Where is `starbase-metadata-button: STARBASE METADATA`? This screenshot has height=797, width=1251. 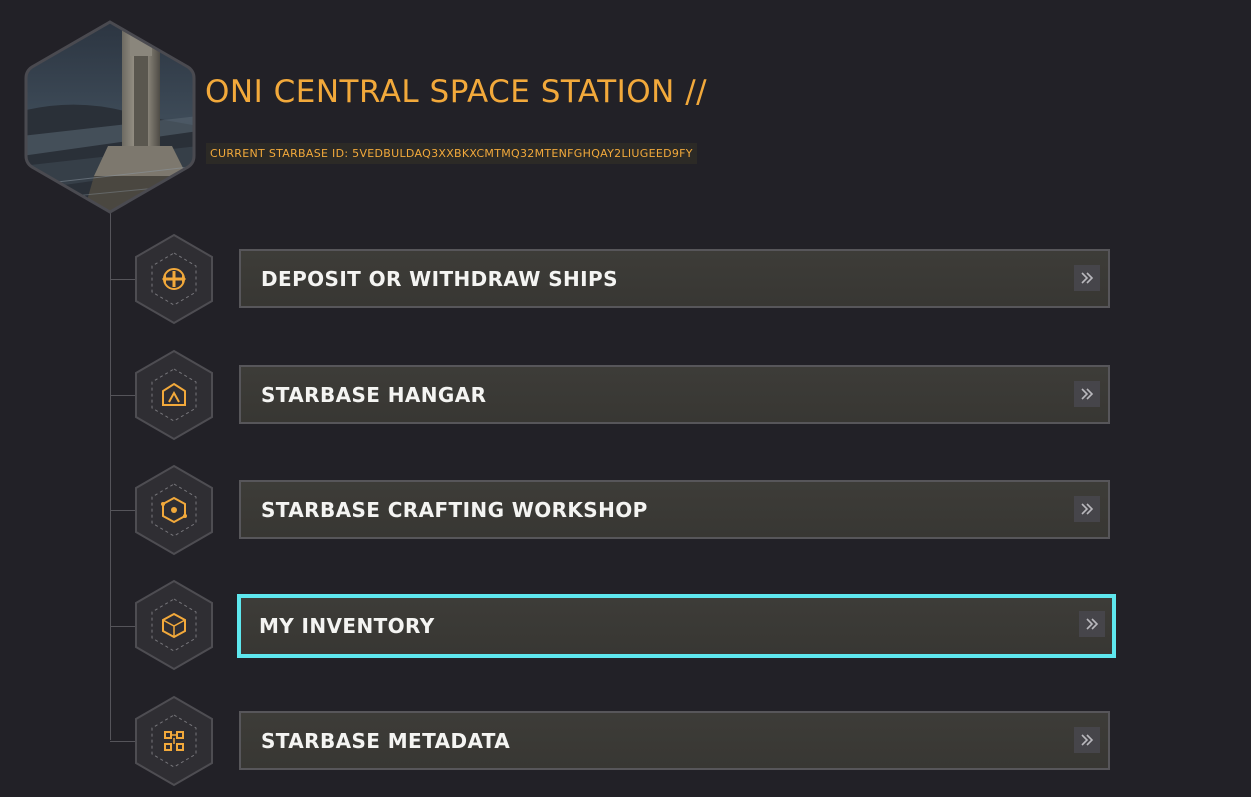
starbase-metadata-button: STARBASE METADATA is located at coordinates (674, 740).